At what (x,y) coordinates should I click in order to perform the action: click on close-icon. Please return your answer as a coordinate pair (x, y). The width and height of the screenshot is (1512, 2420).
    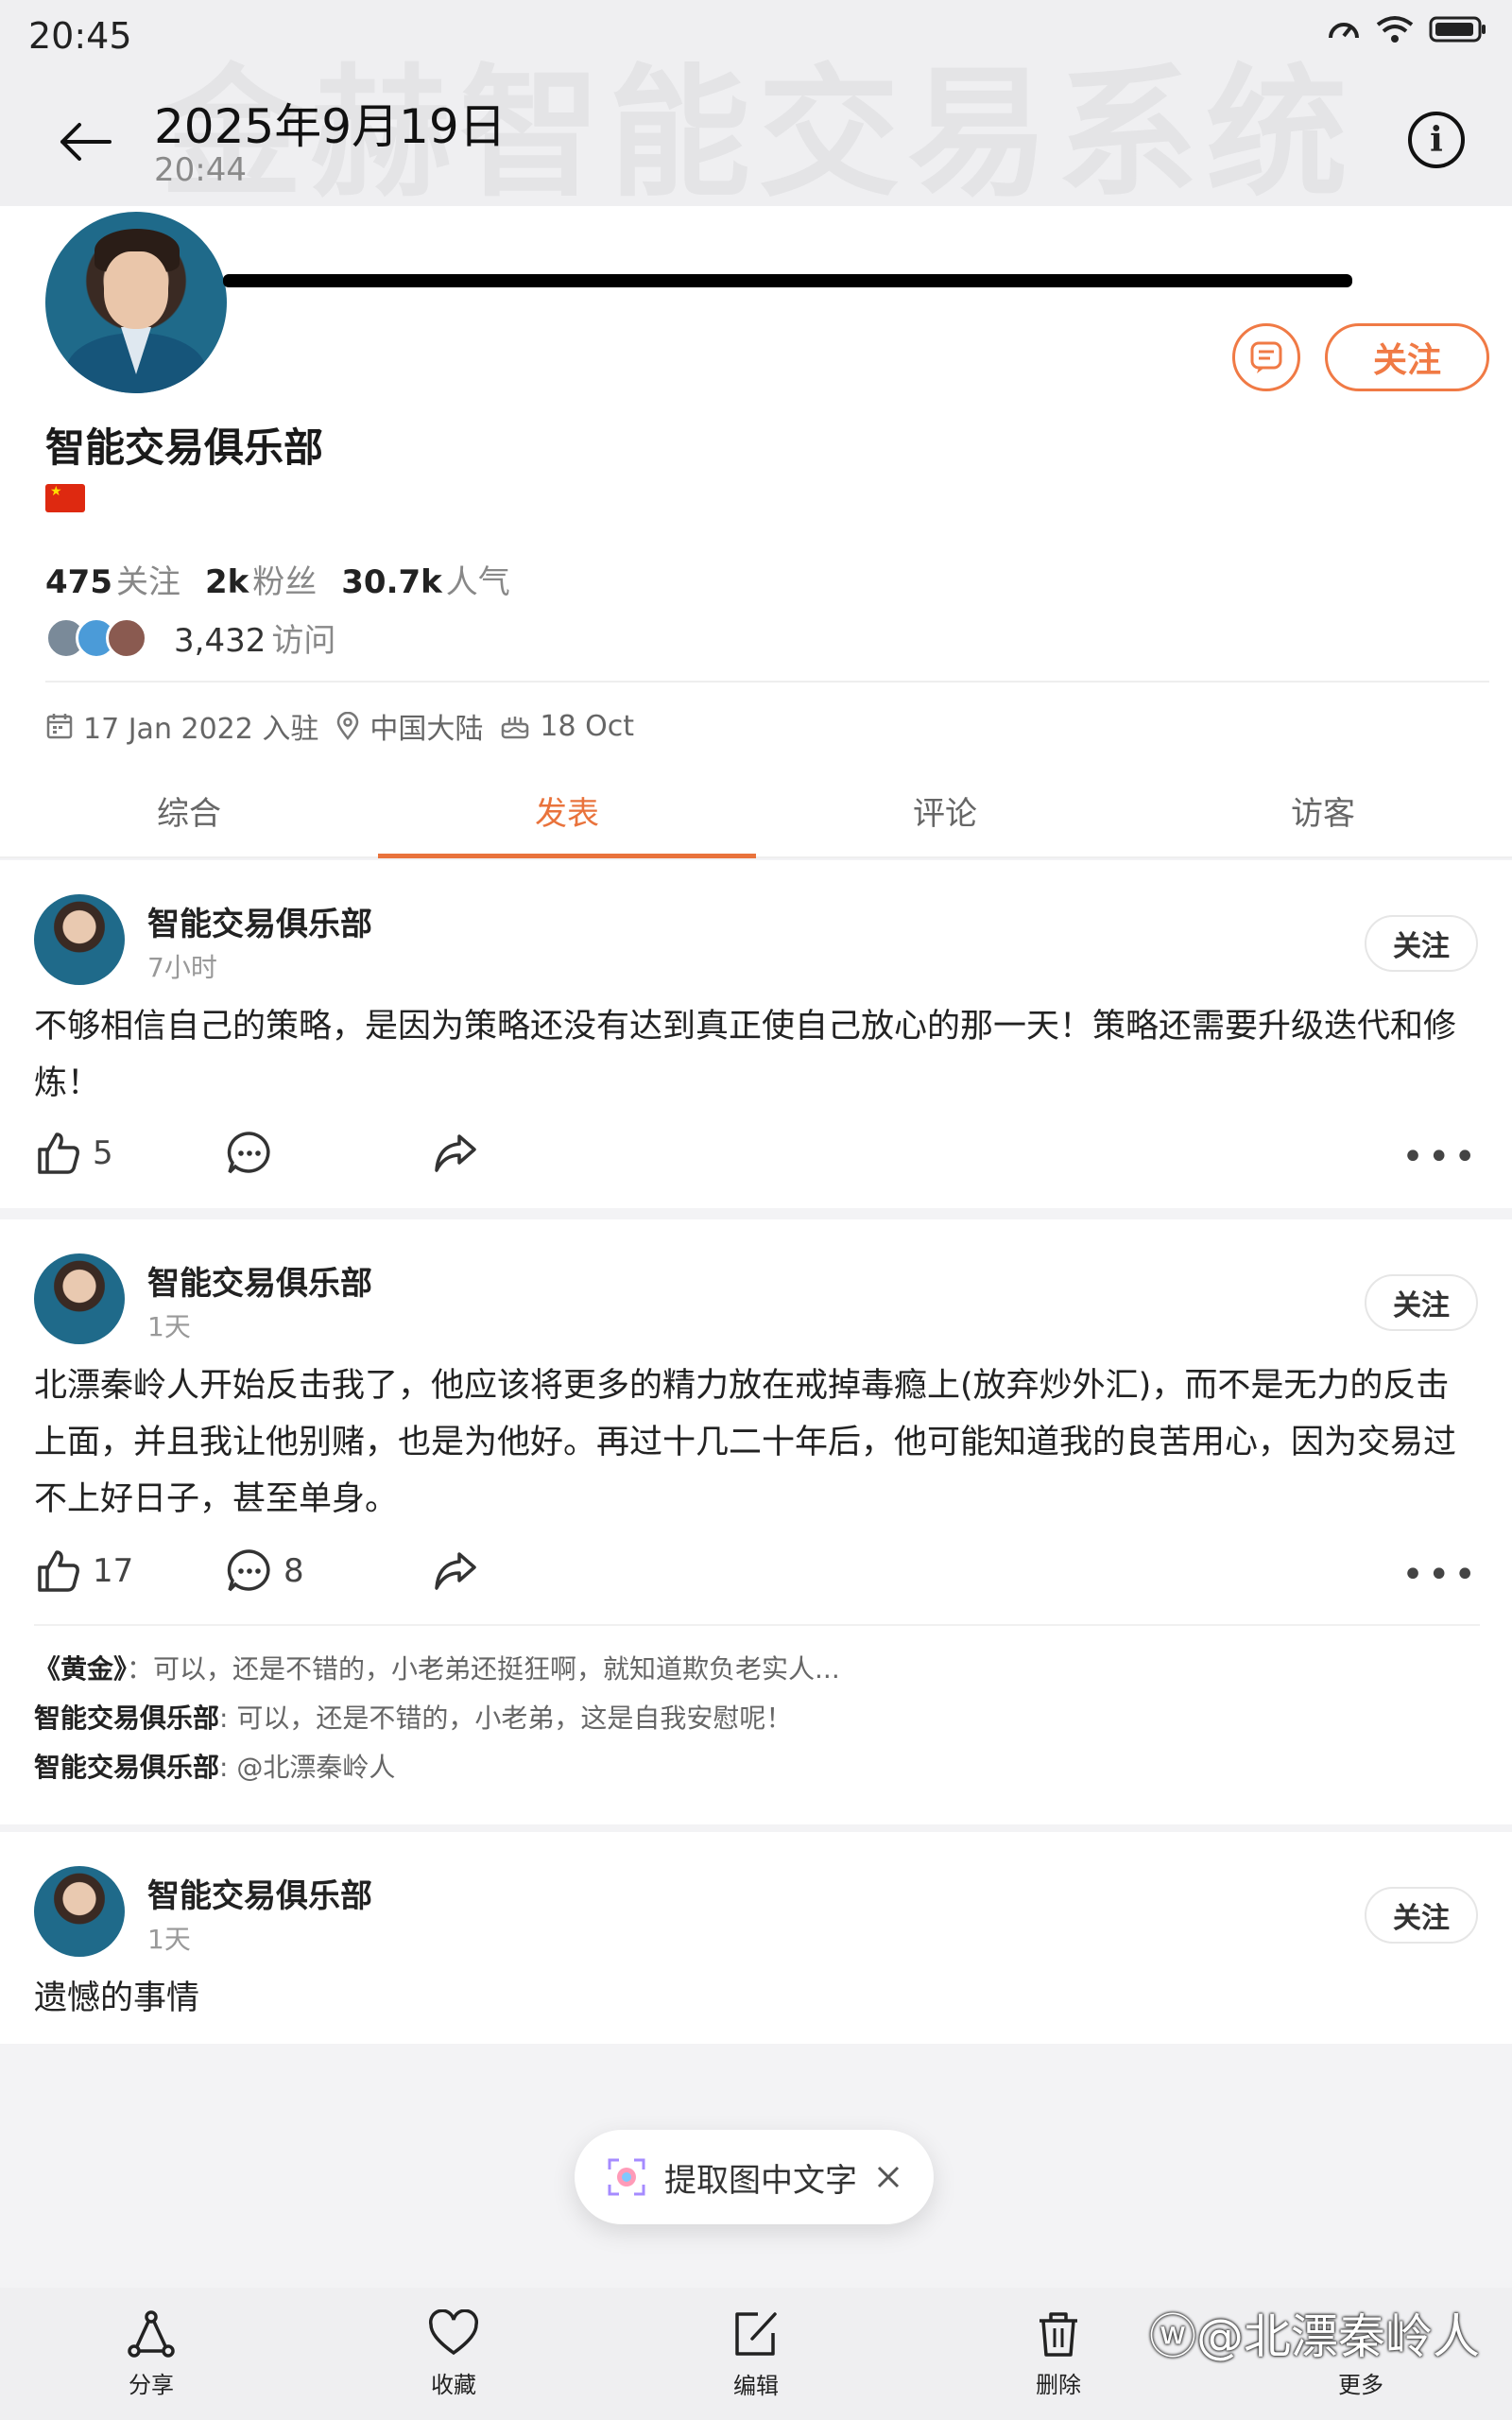
    Looking at the image, I should click on (888, 2177).